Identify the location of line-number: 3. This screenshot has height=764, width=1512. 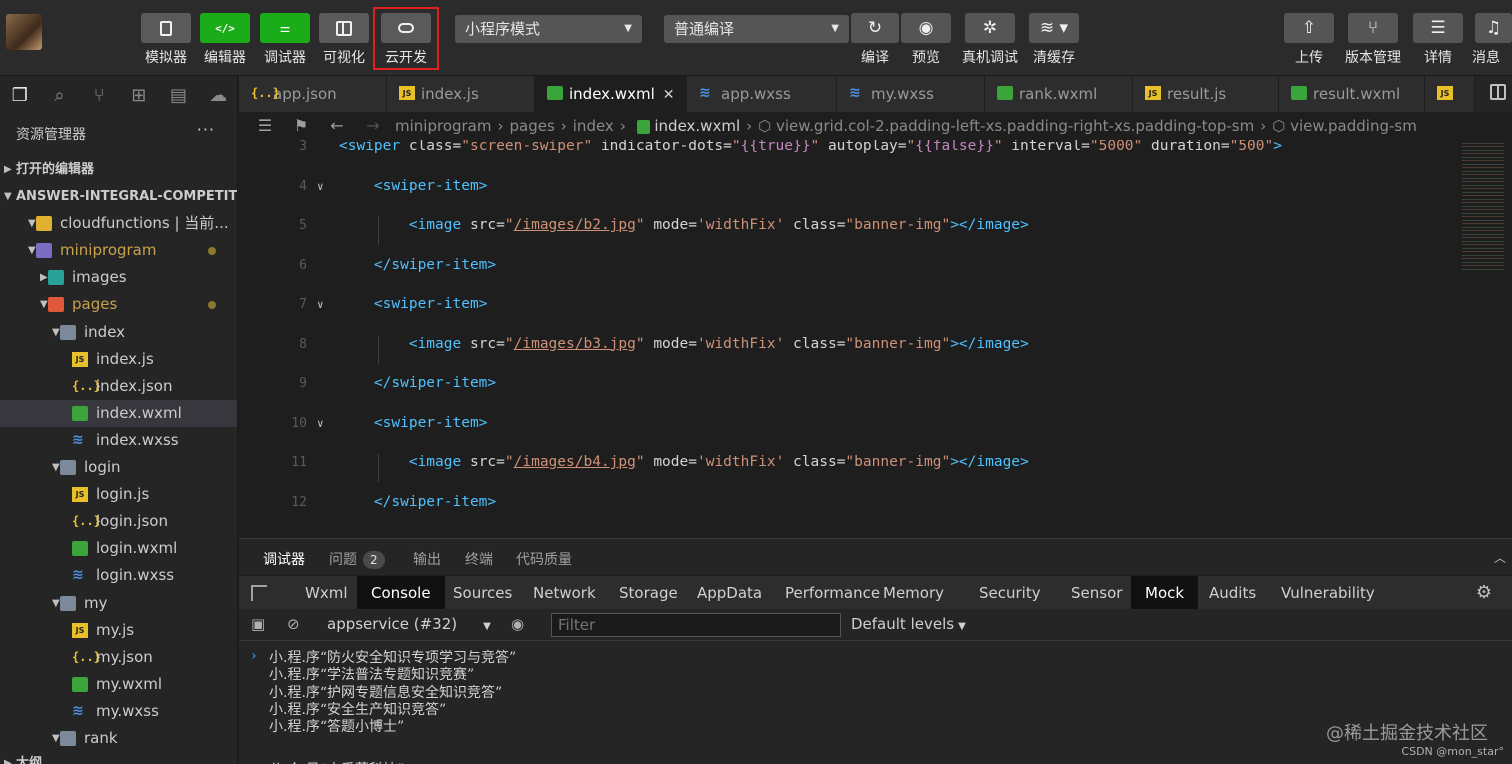
(303, 147).